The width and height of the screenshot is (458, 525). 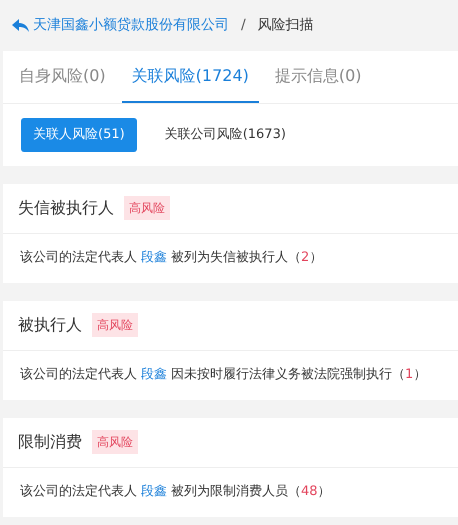 What do you see at coordinates (236, 492) in the screenshot?
I see `risk-text: 被列为限制消费人员（` at bounding box center [236, 492].